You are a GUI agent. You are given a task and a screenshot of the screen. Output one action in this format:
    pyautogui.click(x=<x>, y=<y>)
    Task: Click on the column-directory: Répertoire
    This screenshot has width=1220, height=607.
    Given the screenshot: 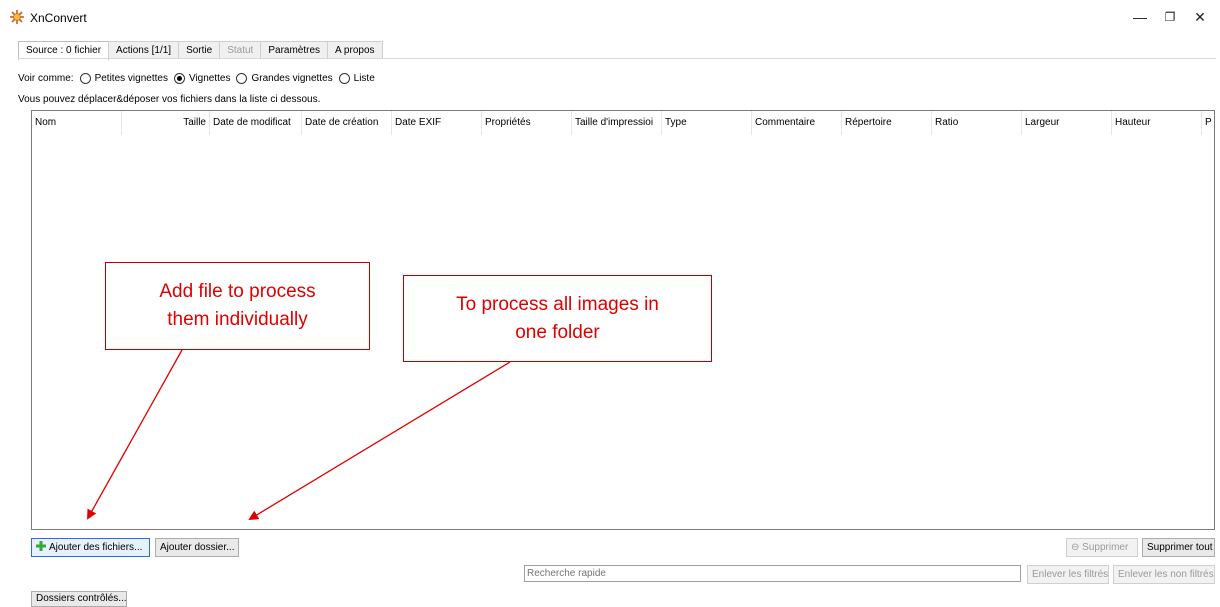 What is the action you would take?
    pyautogui.click(x=887, y=123)
    